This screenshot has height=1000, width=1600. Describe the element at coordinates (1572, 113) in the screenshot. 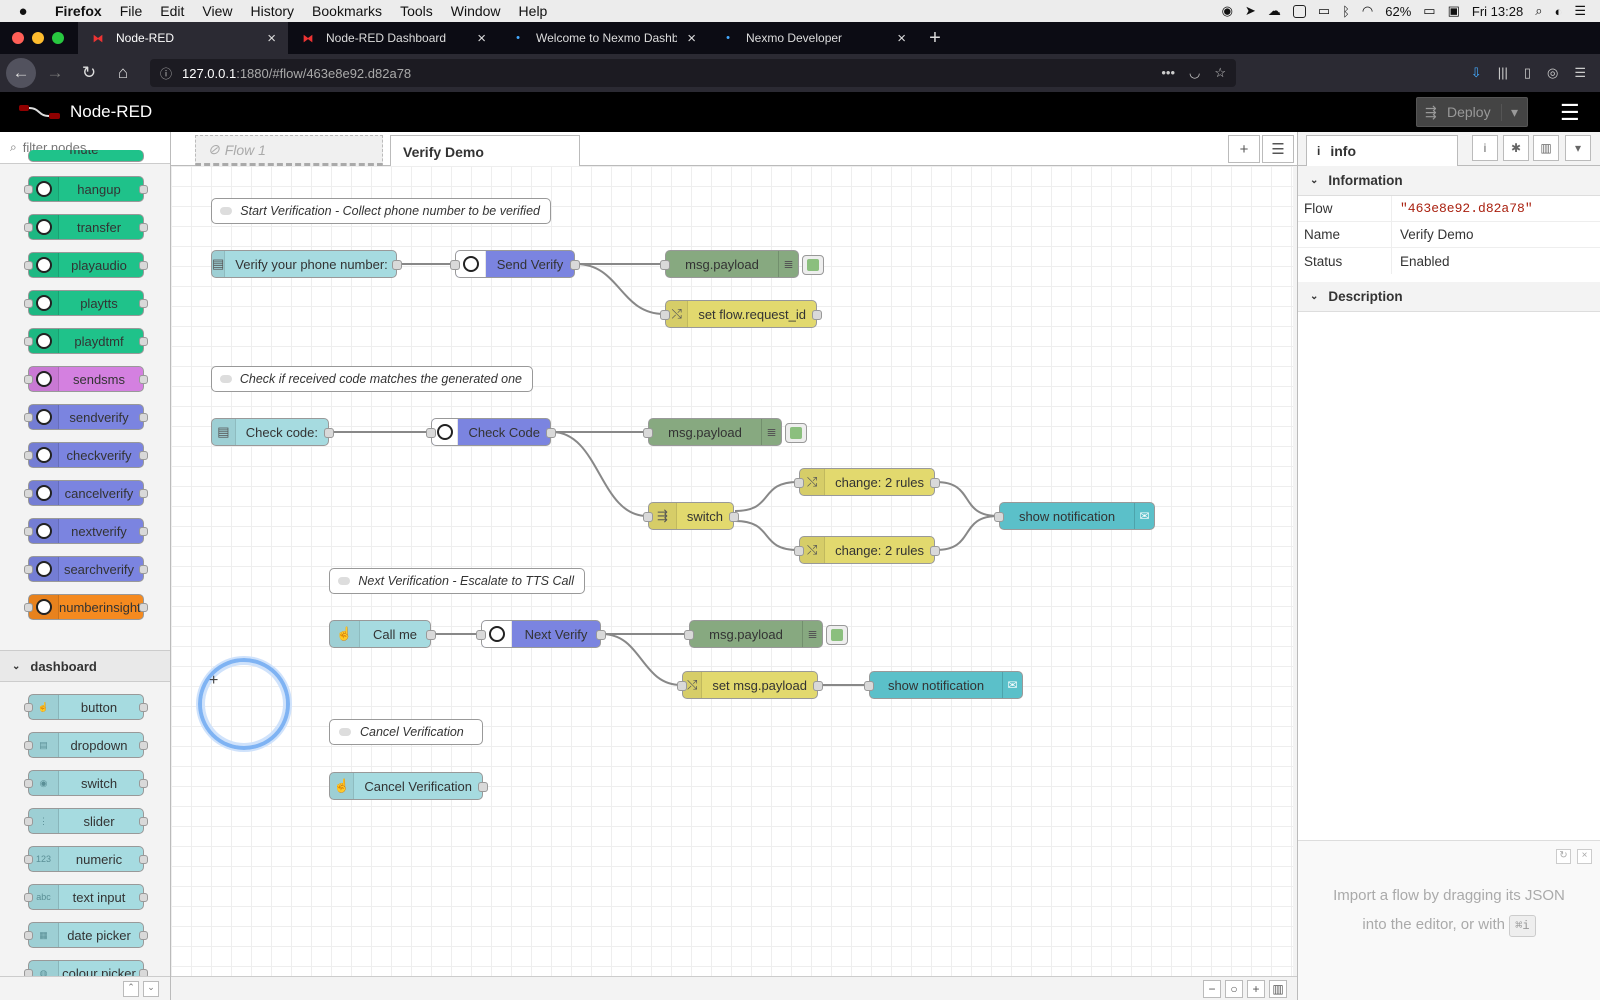

I see `main-menu-icon: ☰` at that location.